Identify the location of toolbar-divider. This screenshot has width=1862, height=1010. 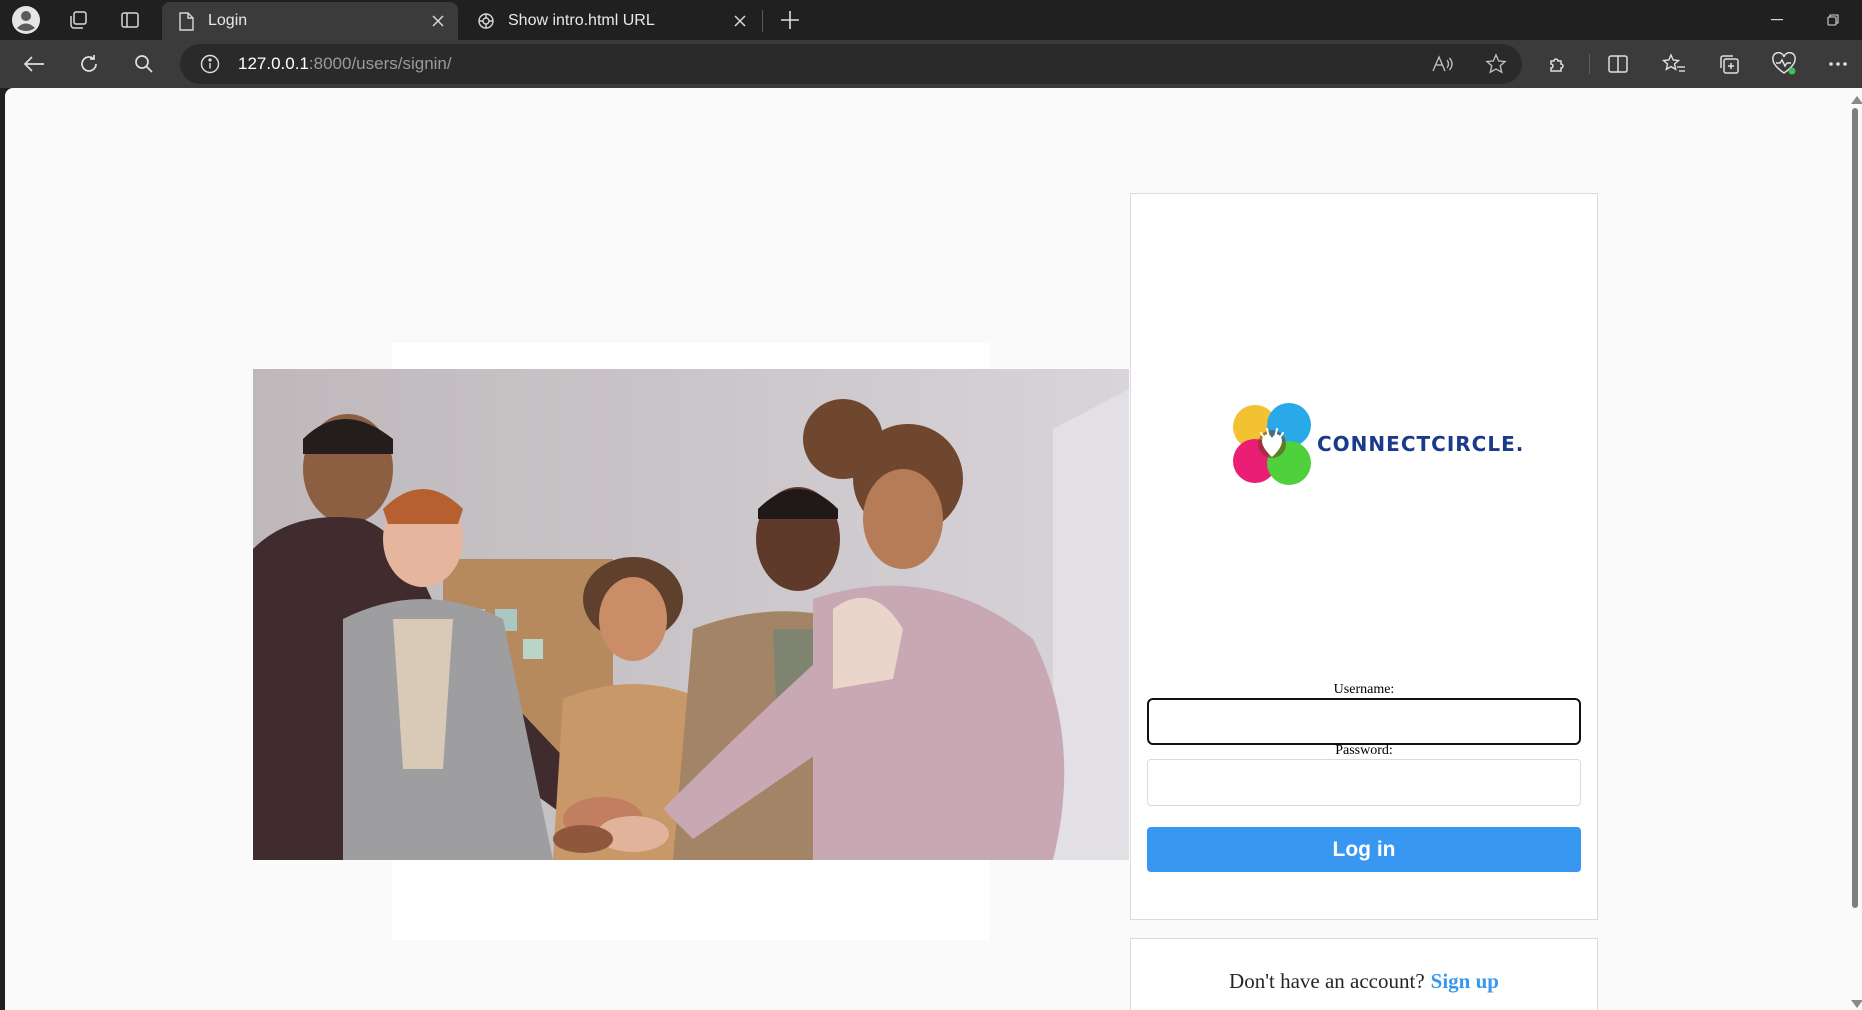
(1589, 64).